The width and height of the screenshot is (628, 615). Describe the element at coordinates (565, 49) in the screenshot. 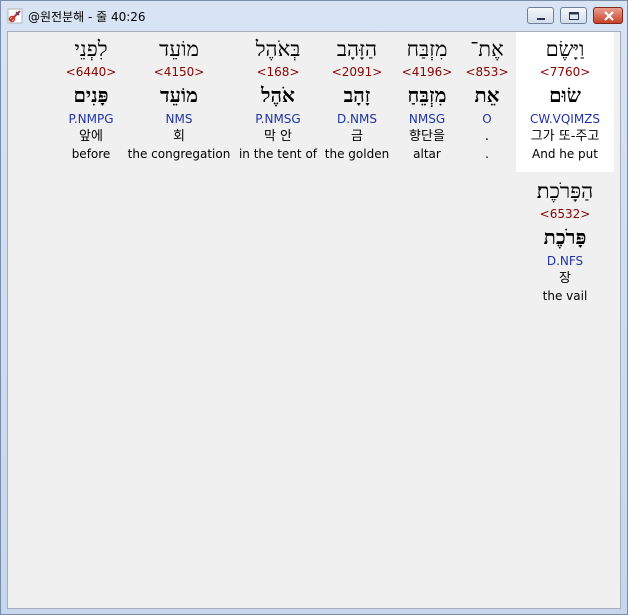

I see `hebrew-word: וַיָּשֶׂם` at that location.